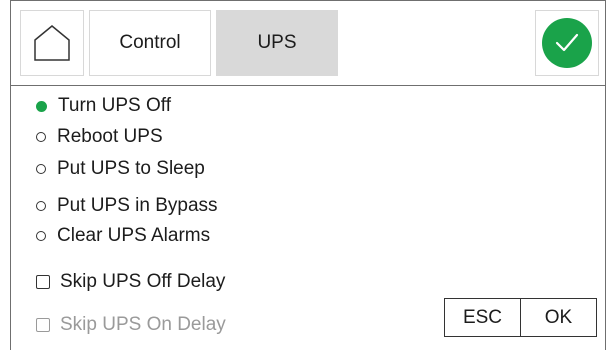 This screenshot has width=608, height=350. Describe the element at coordinates (137, 205) in the screenshot. I see `option-label: Put UPS in Bypass` at that location.